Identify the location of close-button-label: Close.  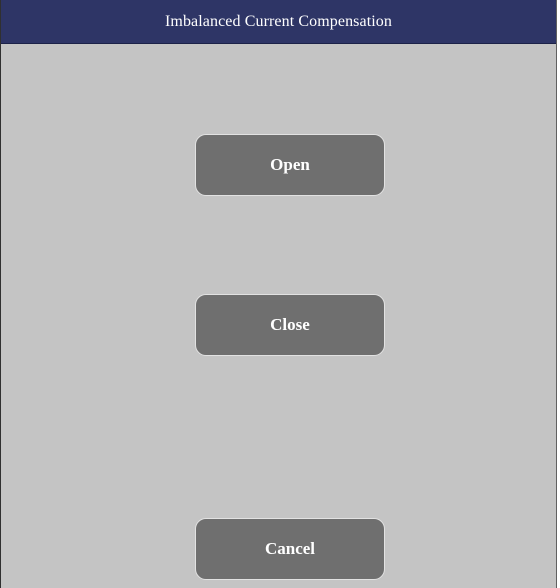
(290, 324).